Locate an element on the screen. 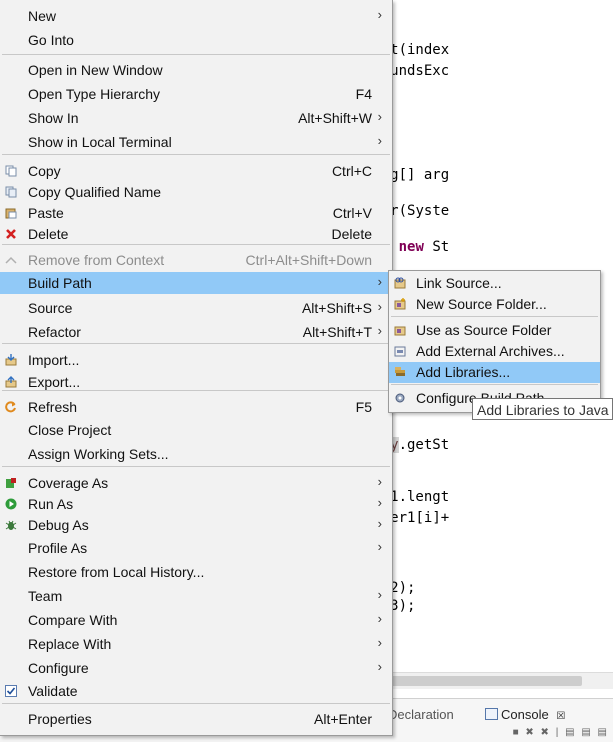 This screenshot has width=613, height=742. menu-item-team: Team › is located at coordinates (196, 596).